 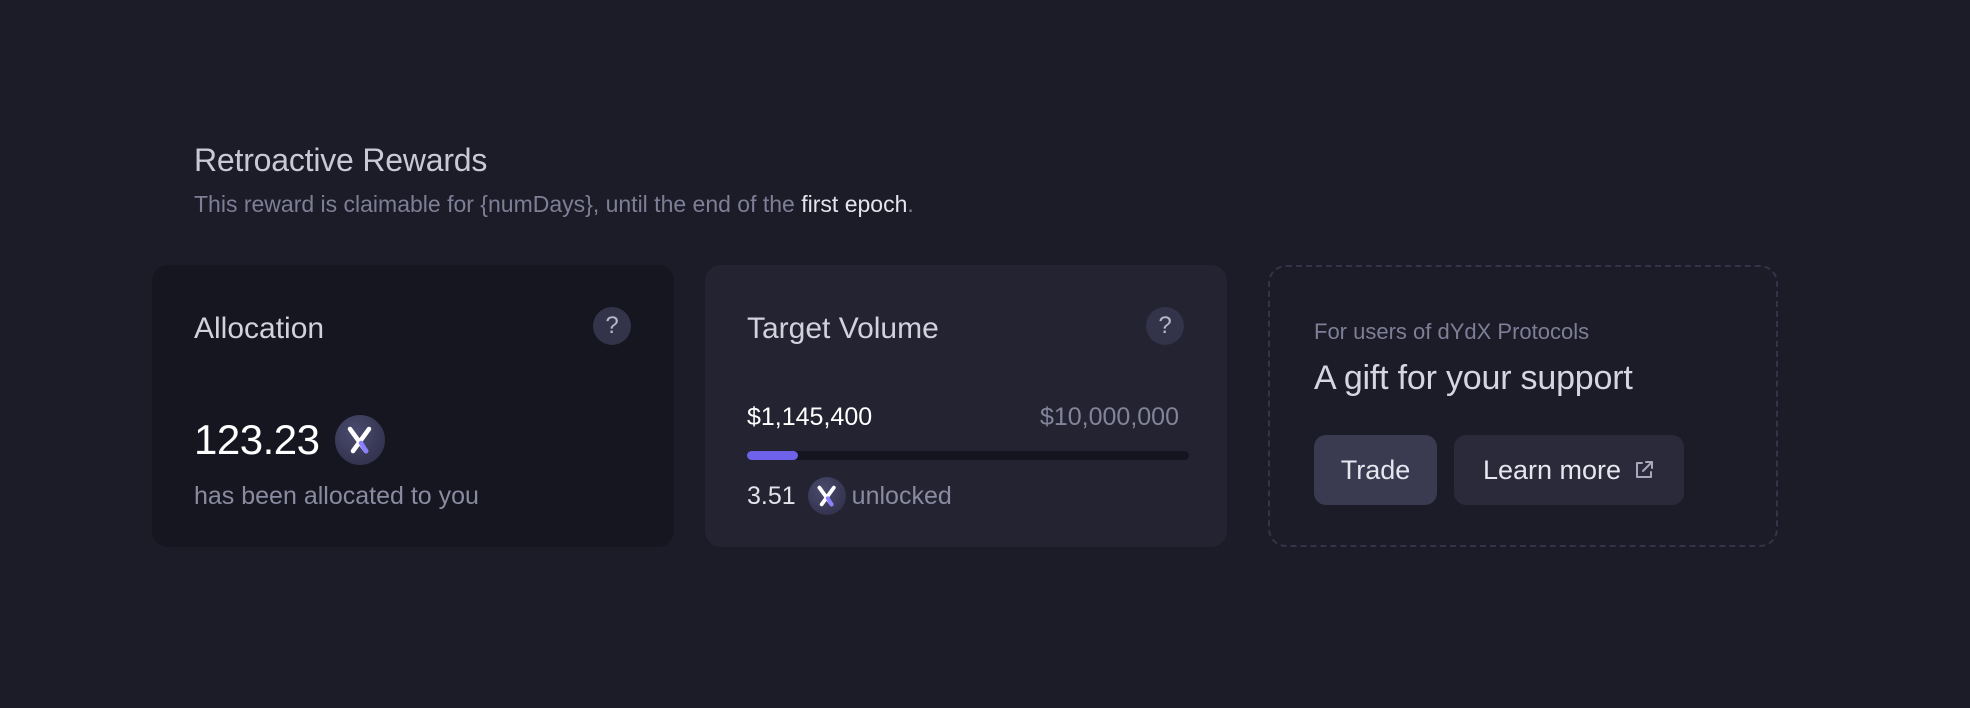 I want to click on volume-progress-bar, so click(x=968, y=455).